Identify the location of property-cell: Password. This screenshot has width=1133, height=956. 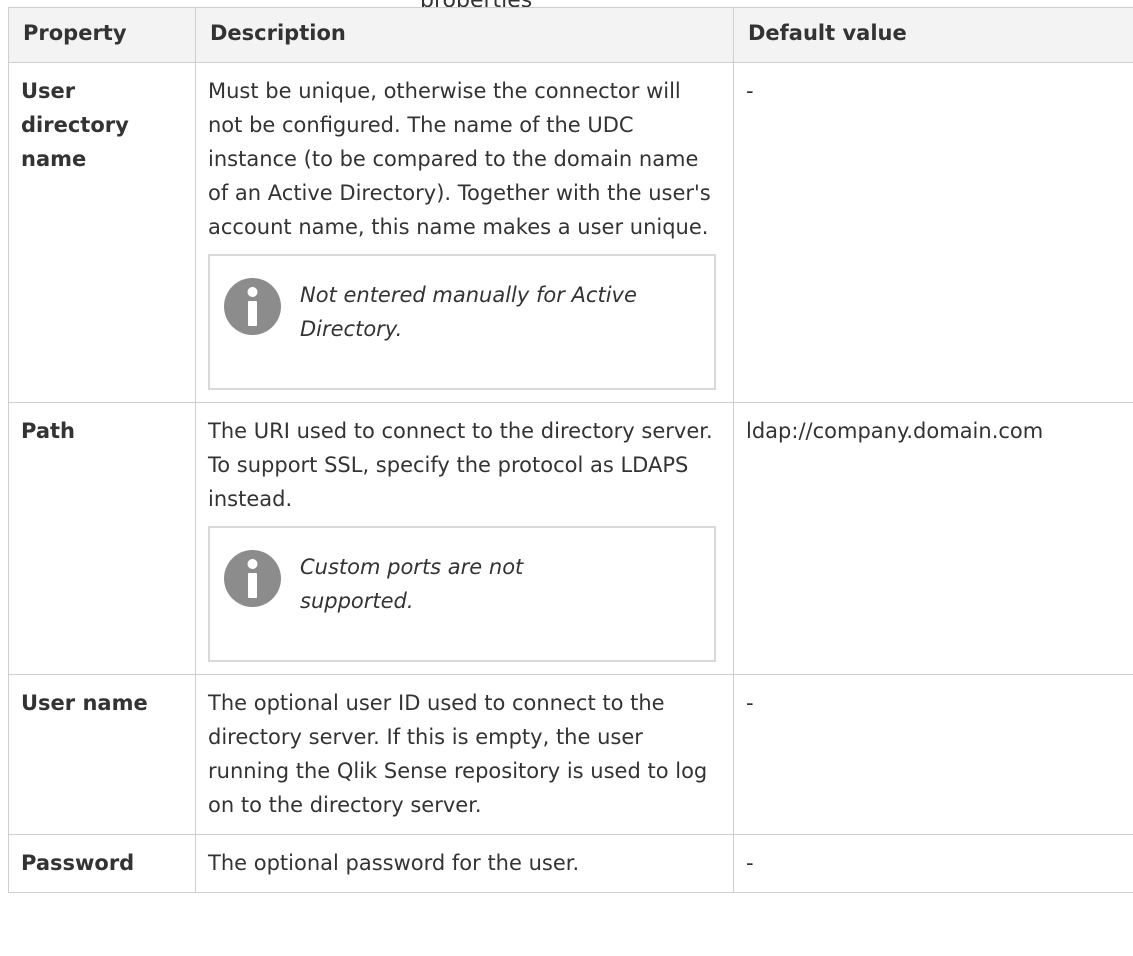
(102, 863).